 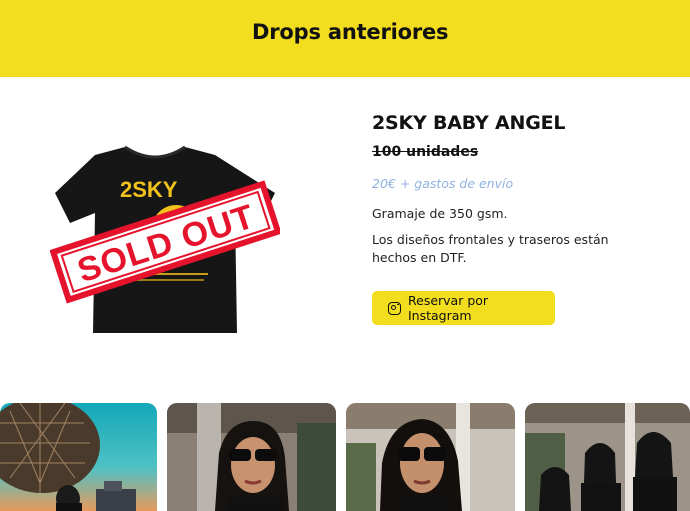 What do you see at coordinates (425, 152) in the screenshot?
I see `product-quantity: 100 unidades` at bounding box center [425, 152].